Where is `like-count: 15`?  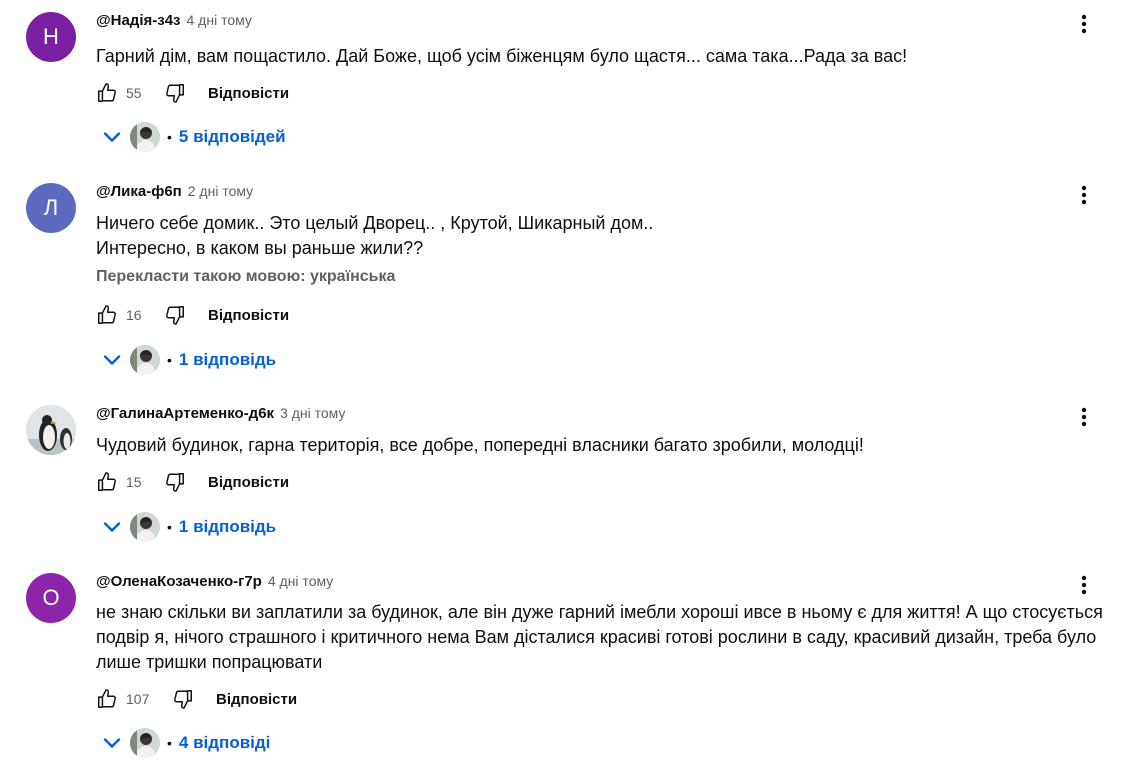 like-count: 15 is located at coordinates (134, 482).